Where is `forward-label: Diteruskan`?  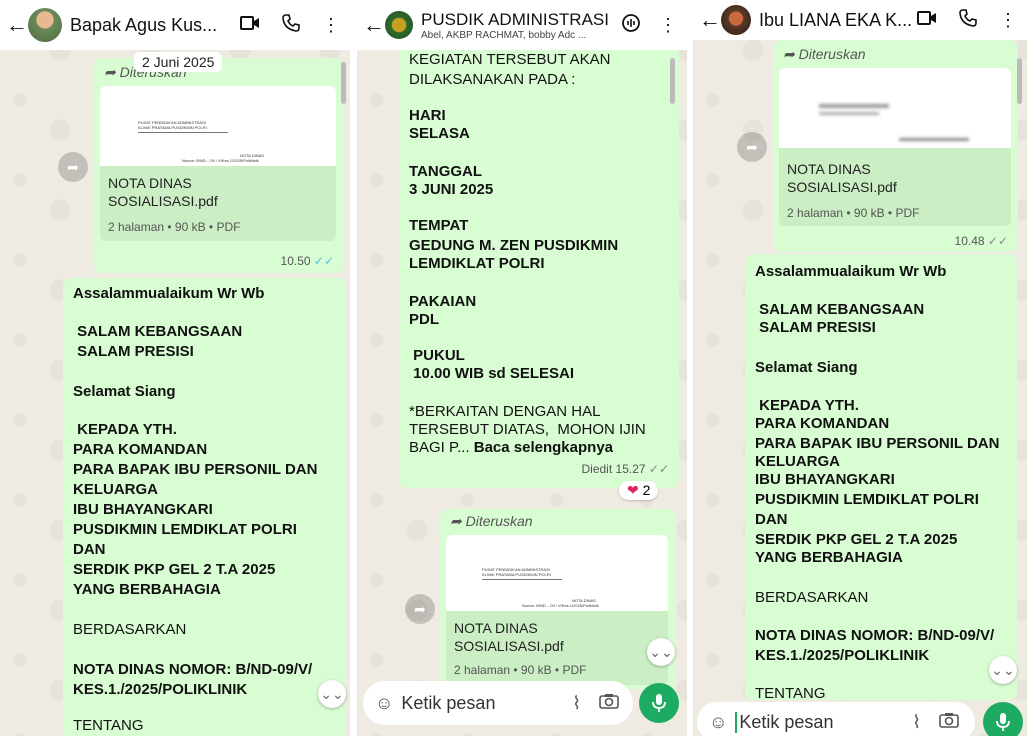
forward-label: Diteruskan is located at coordinates (832, 54).